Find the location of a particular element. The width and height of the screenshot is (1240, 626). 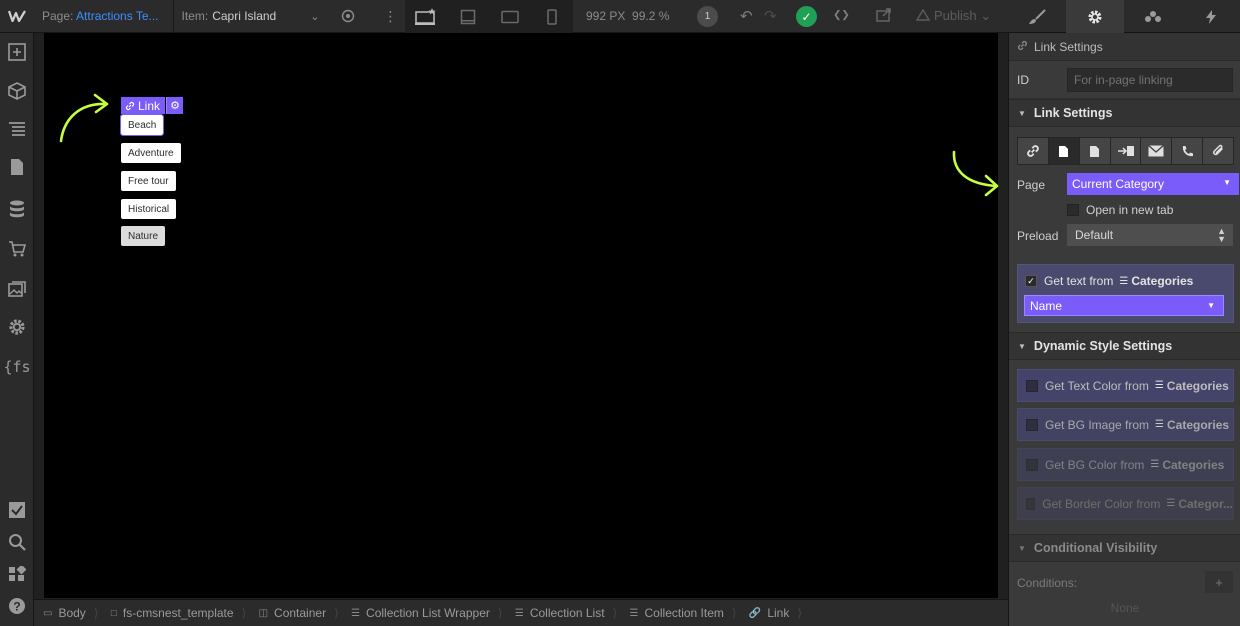

open-new-tab-checkbox is located at coordinates (1073, 210).